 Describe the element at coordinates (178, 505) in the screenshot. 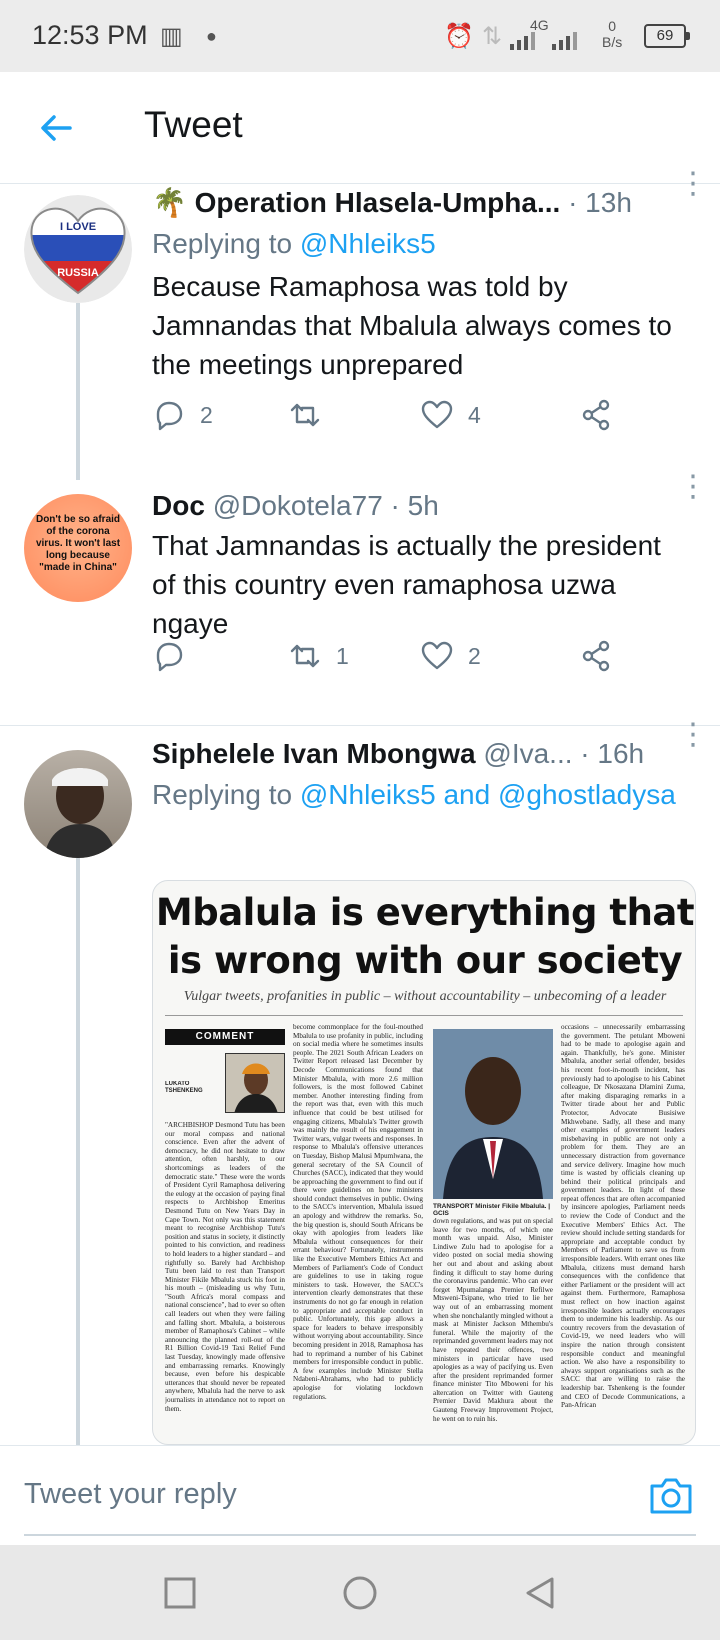

I see `display-name: Doc` at that location.